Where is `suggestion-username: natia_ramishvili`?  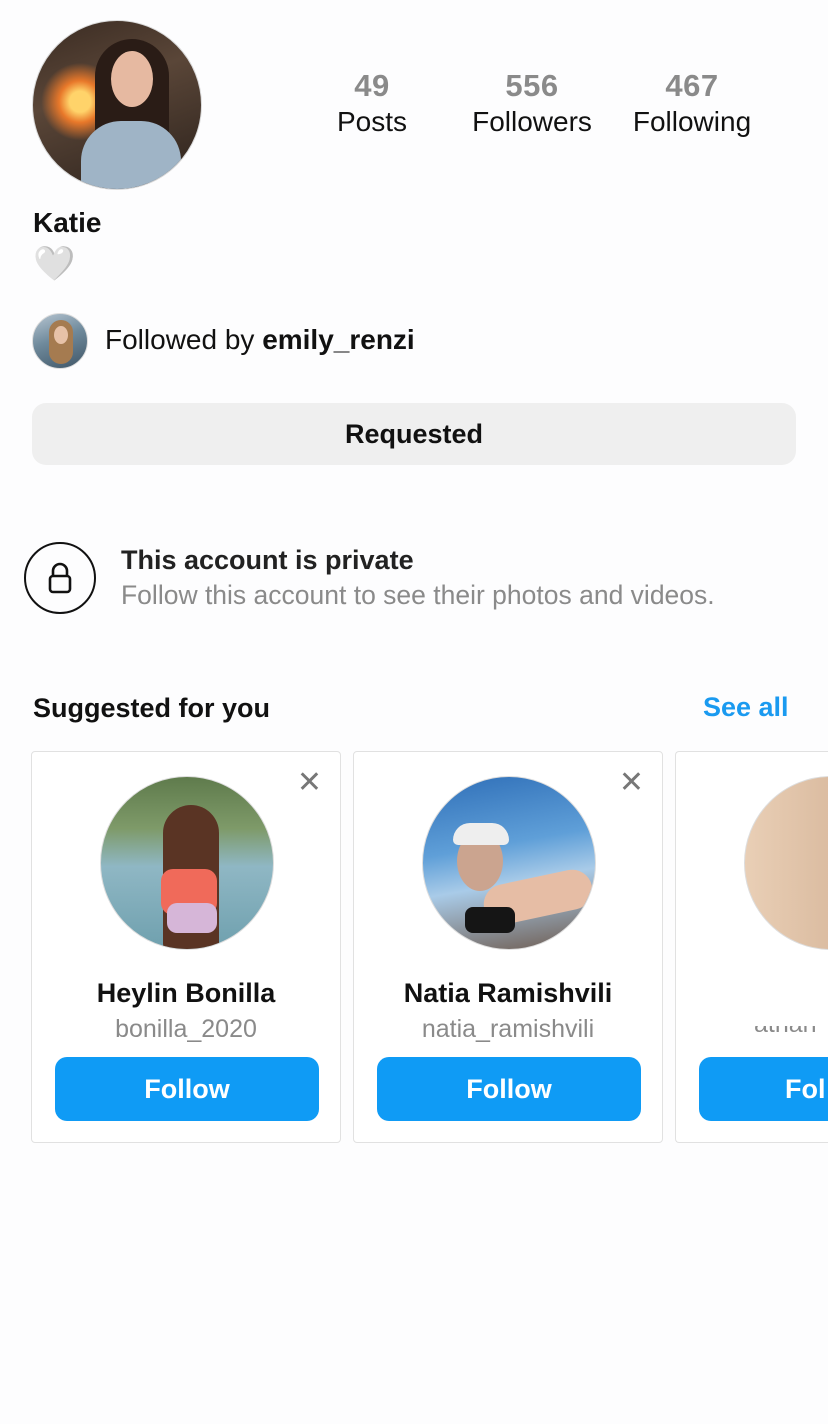 suggestion-username: natia_ramishvili is located at coordinates (508, 1029).